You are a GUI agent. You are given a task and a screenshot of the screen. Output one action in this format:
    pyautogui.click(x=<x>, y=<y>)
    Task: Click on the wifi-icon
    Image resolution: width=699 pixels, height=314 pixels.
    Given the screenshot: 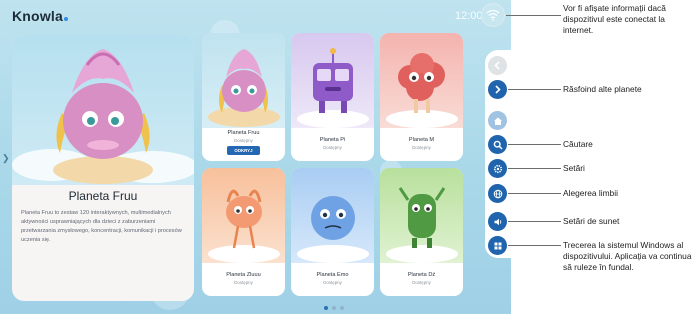 What is the action you would take?
    pyautogui.click(x=493, y=15)
    